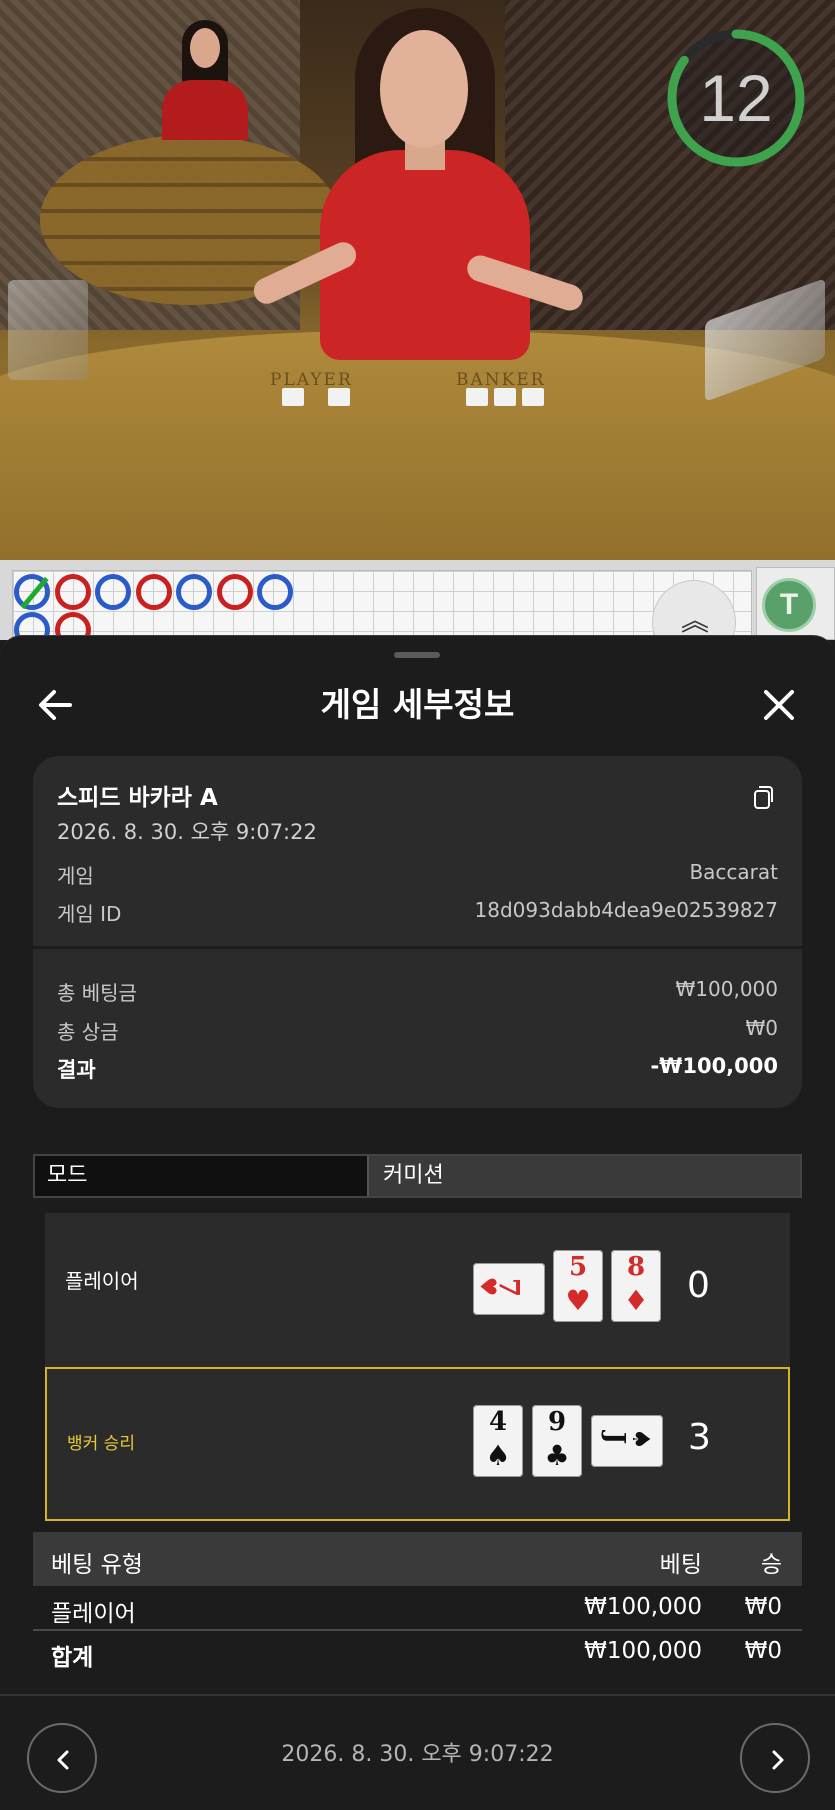  I want to click on bet-type: 플레이어, so click(93, 1614).